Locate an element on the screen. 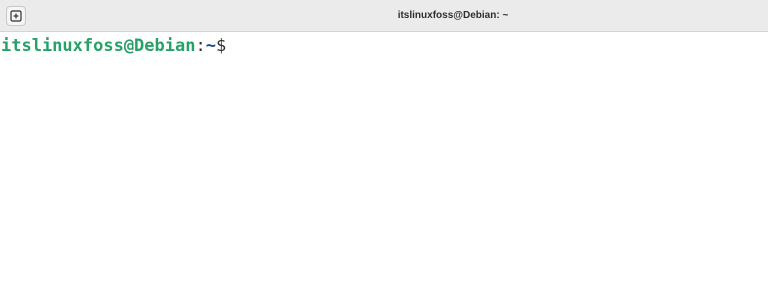  prompt-path: ~ is located at coordinates (210, 46).